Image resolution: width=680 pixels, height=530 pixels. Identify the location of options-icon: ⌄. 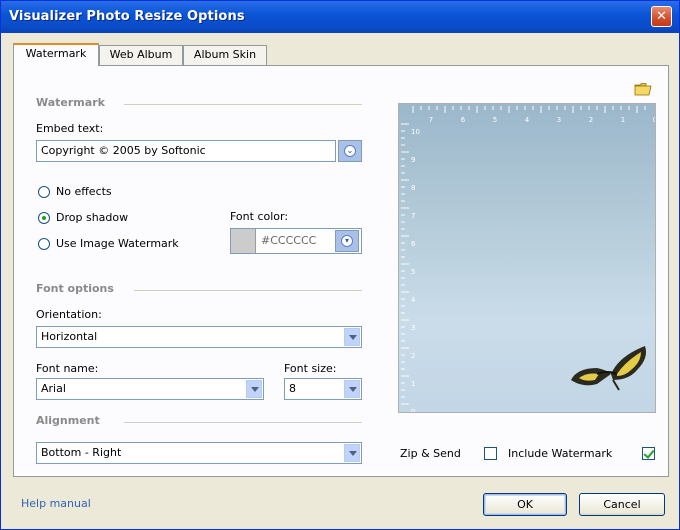
(350, 151).